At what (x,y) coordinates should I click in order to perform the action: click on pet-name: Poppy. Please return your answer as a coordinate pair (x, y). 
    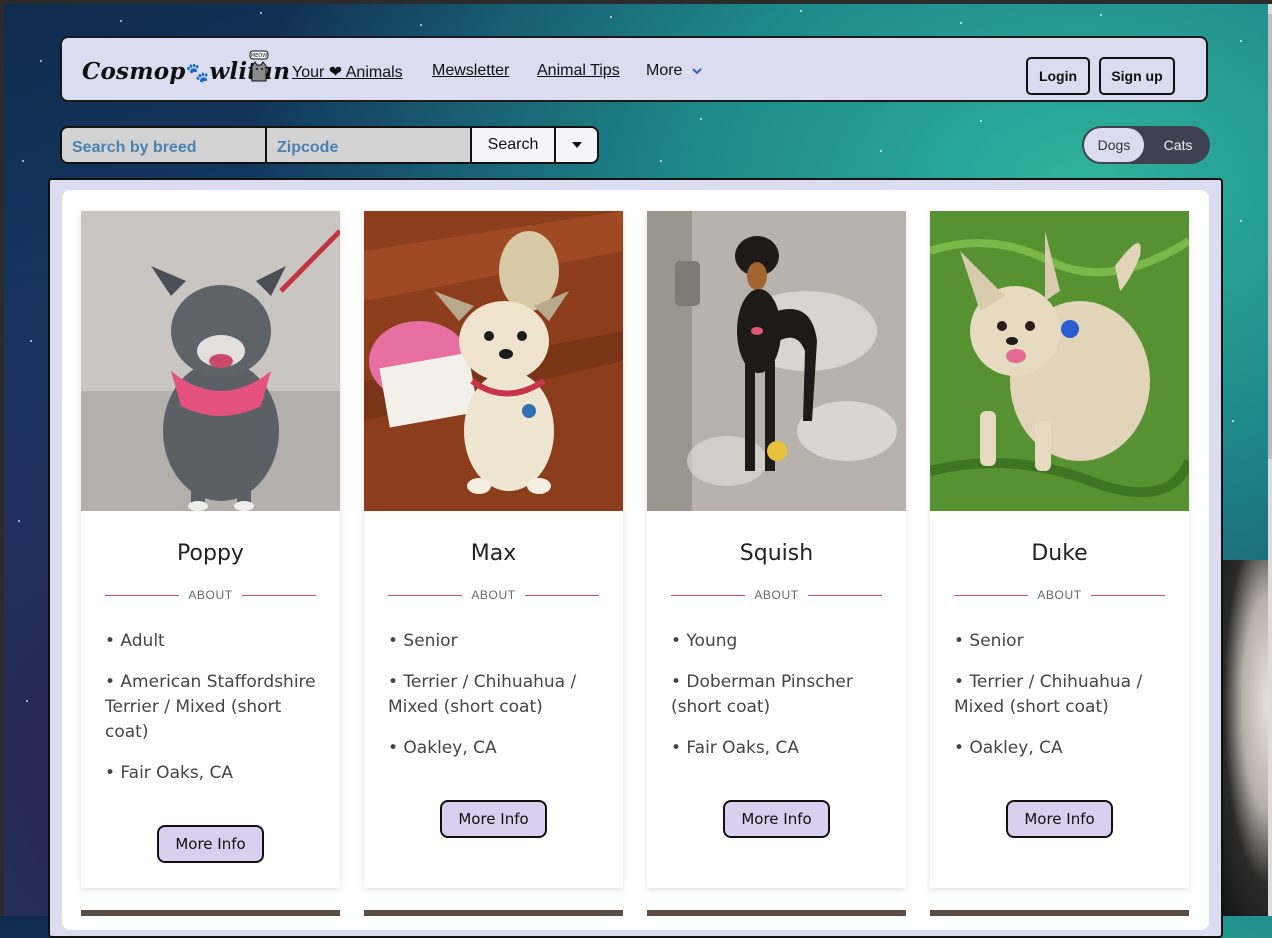
    Looking at the image, I should click on (210, 553).